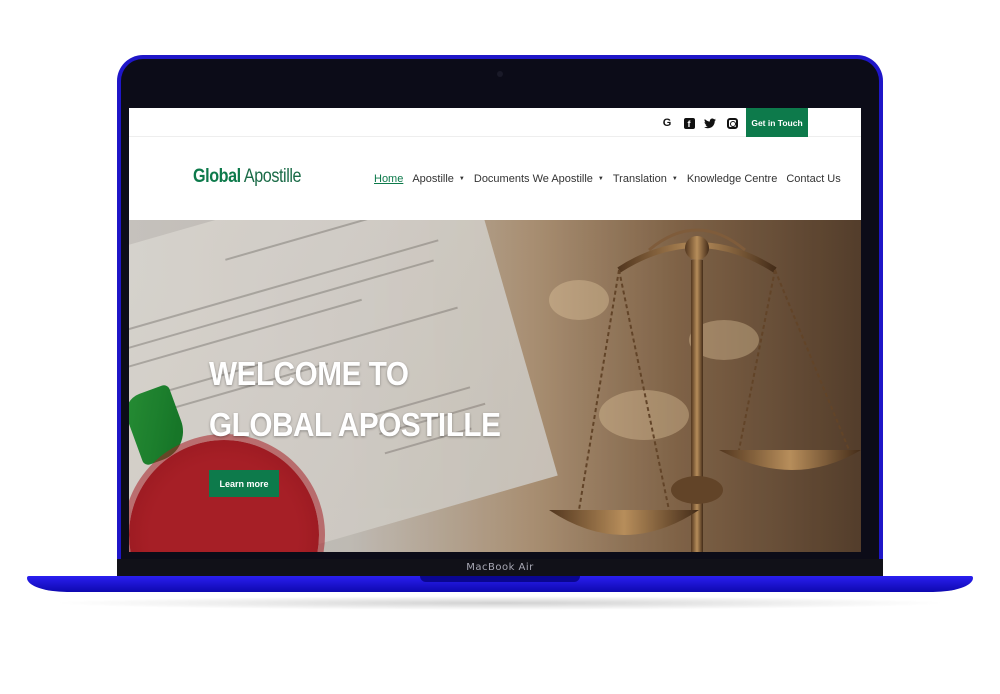  I want to click on nav-item-home: Home, so click(388, 179).